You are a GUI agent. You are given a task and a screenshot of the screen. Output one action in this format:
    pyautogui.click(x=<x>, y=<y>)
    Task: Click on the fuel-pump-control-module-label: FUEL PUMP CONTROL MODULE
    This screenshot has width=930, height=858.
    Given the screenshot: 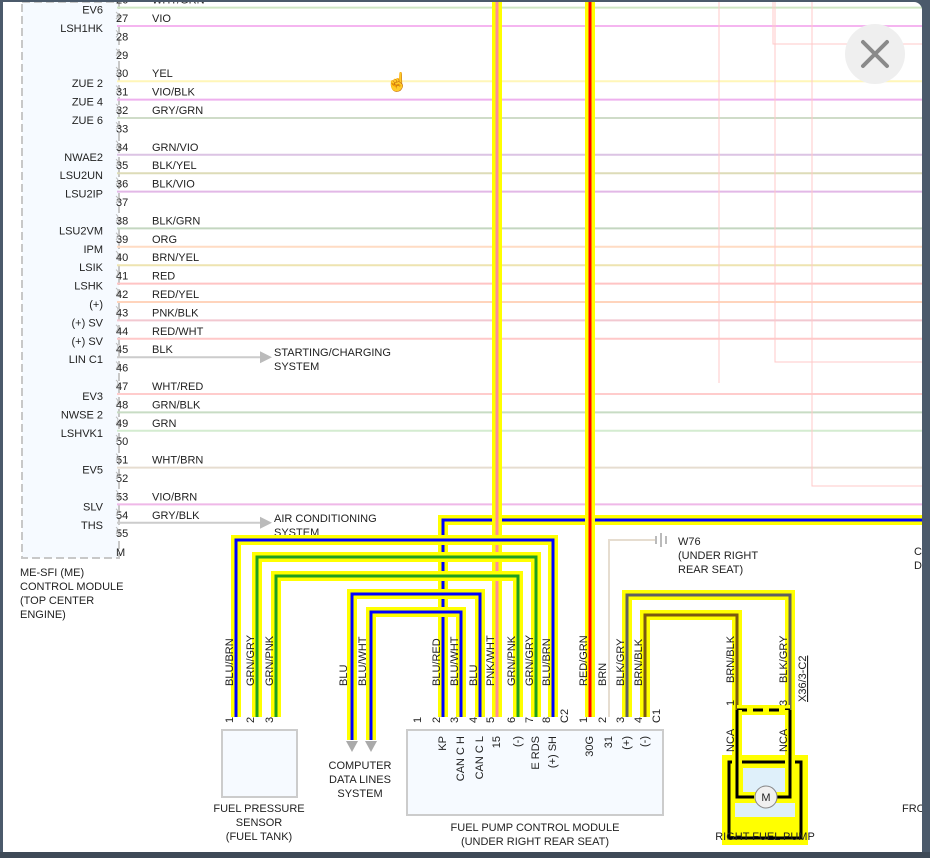 What is the action you would take?
    pyautogui.click(x=535, y=828)
    